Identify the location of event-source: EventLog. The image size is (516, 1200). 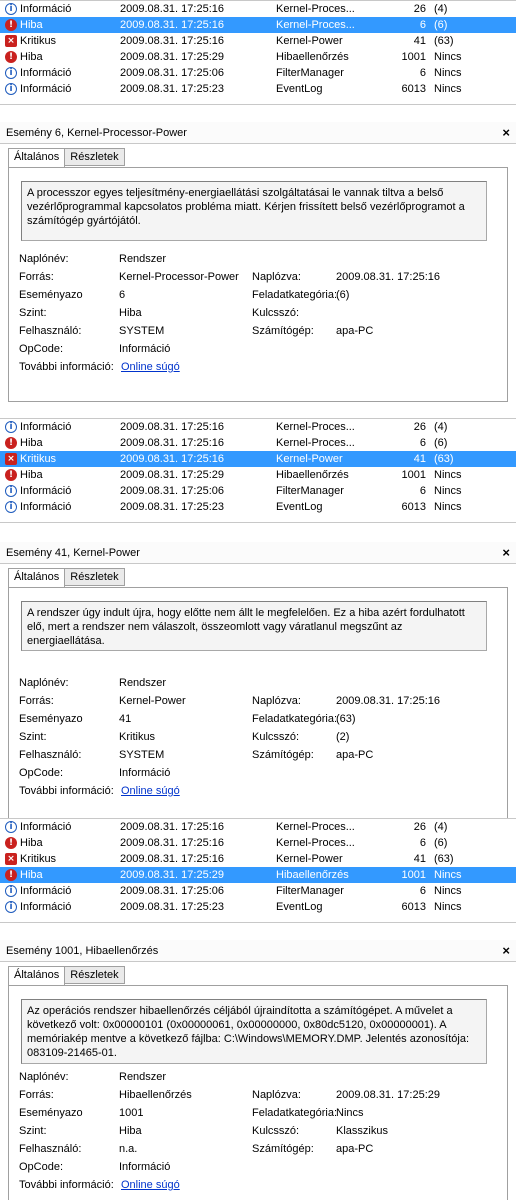
(299, 907).